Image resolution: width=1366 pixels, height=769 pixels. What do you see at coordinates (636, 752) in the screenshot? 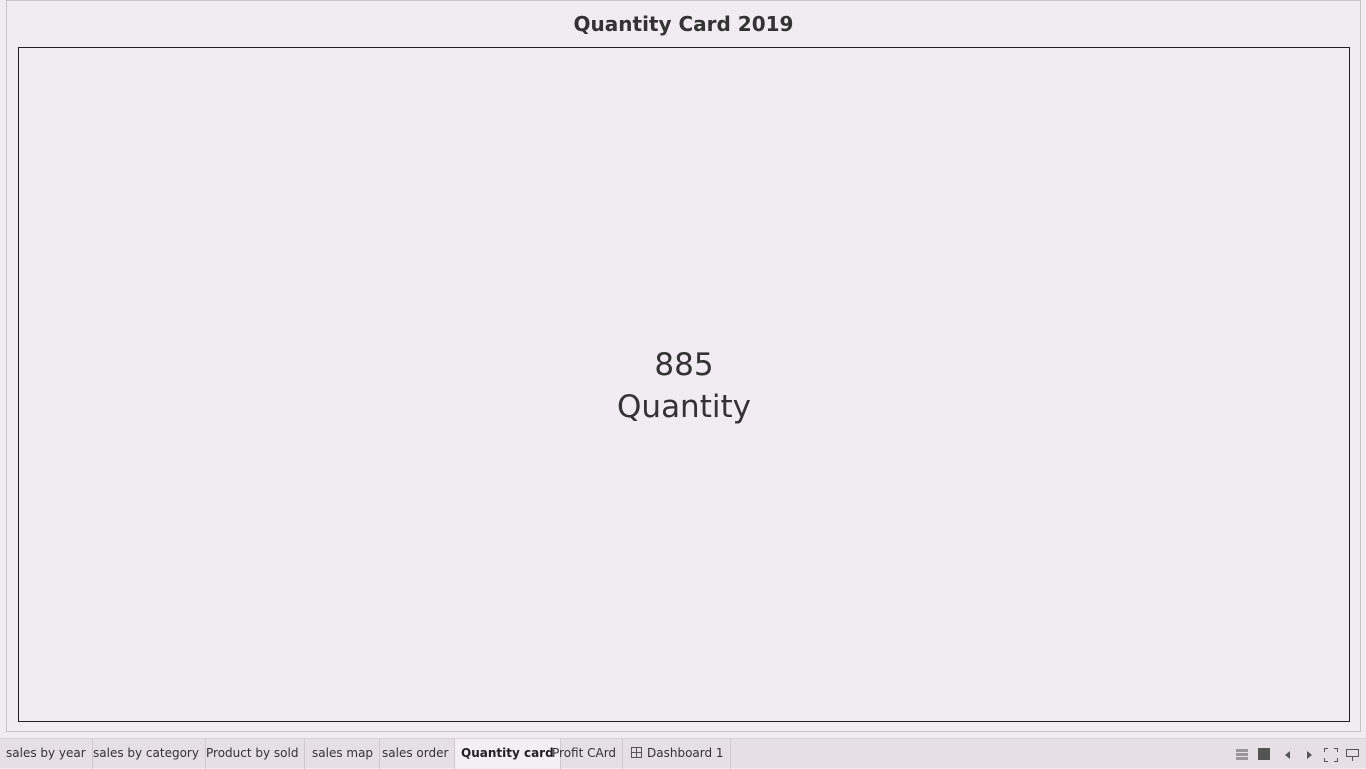
I see `dashboard-icon` at bounding box center [636, 752].